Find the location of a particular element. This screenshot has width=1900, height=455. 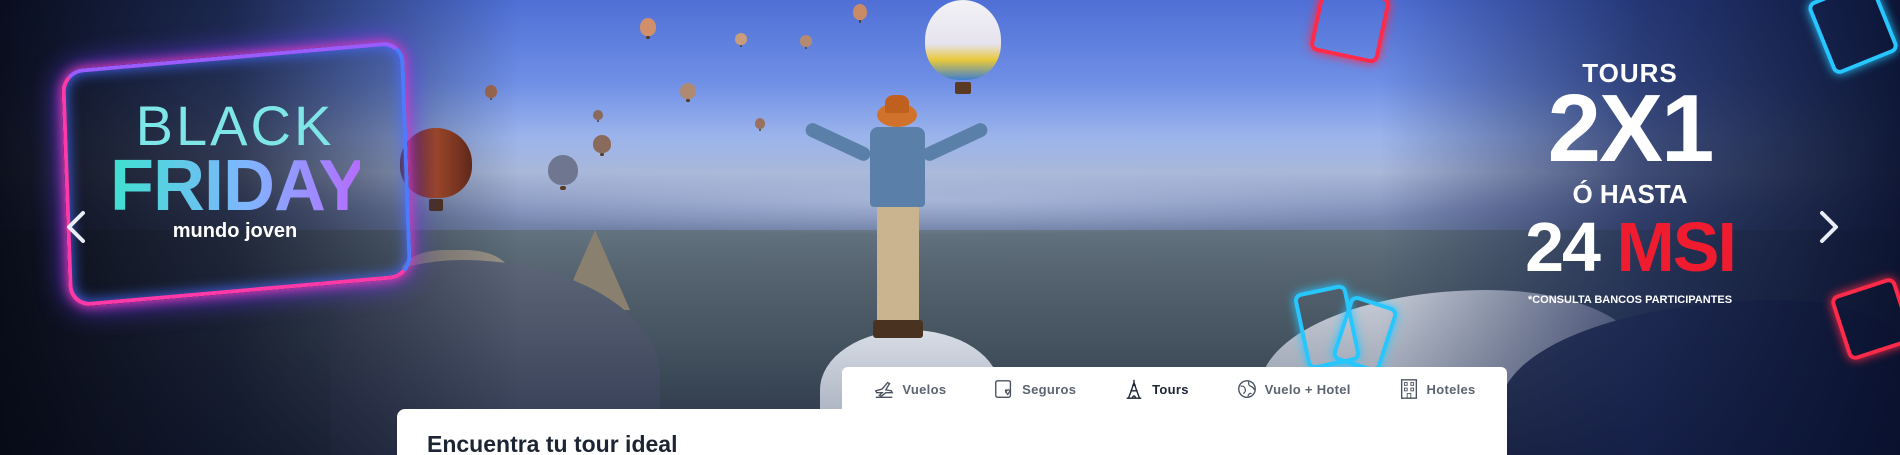

promo-msi: 24 MSI is located at coordinates (1630, 247).